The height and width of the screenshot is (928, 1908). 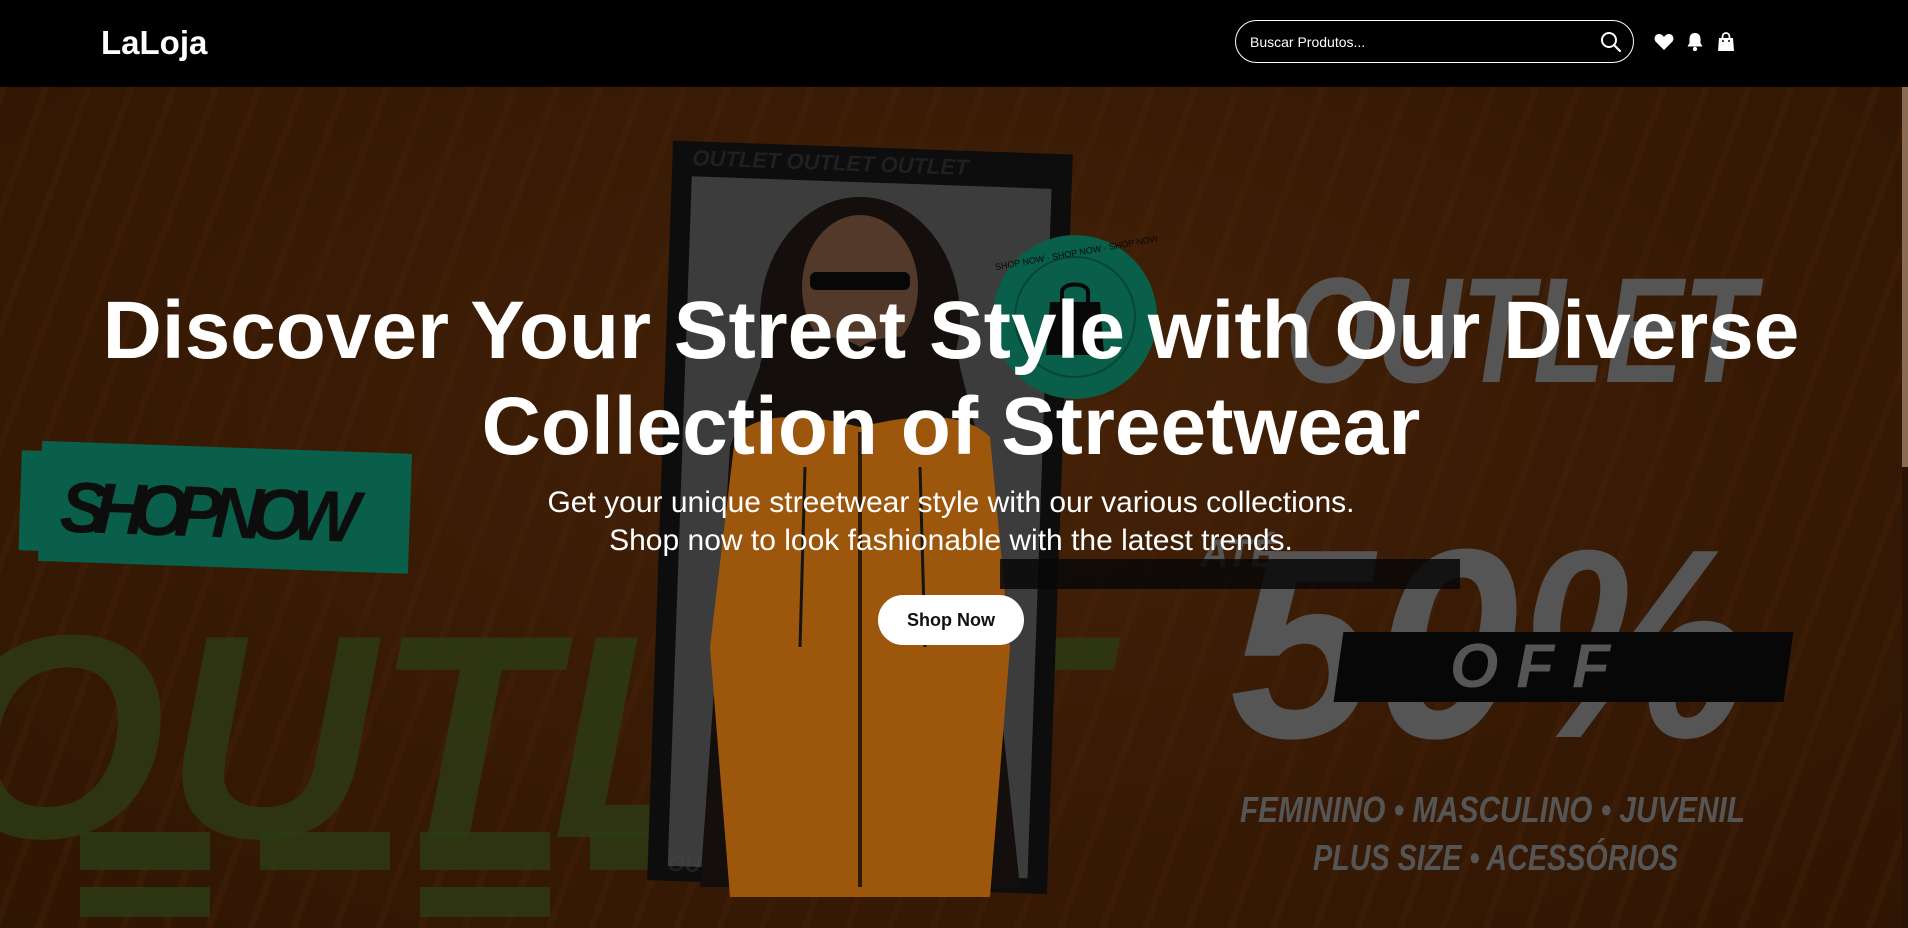 I want to click on nav-icons, so click(x=1695, y=42).